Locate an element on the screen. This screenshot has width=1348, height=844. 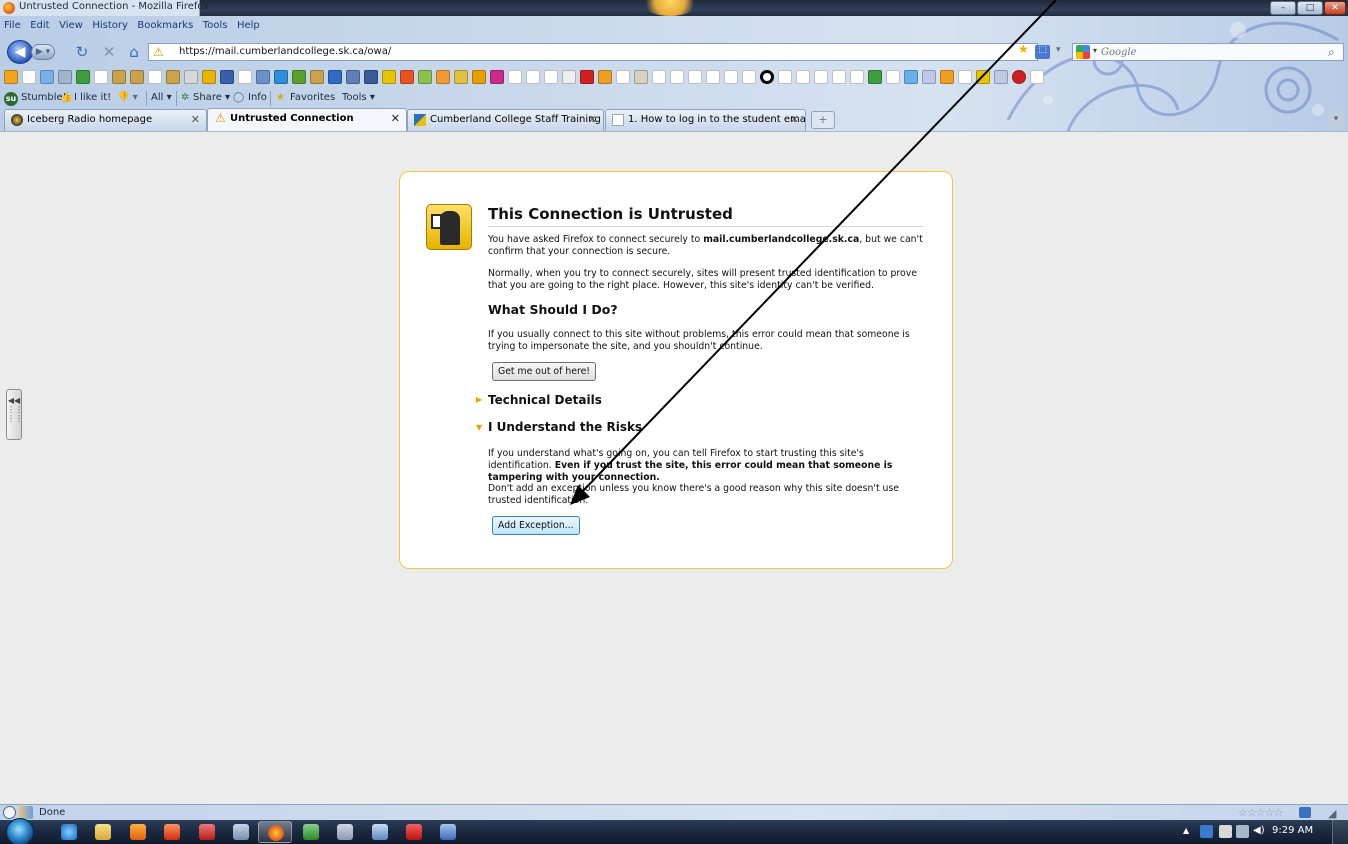
expanded-arrow-icon: ▼ is located at coordinates (479, 427).